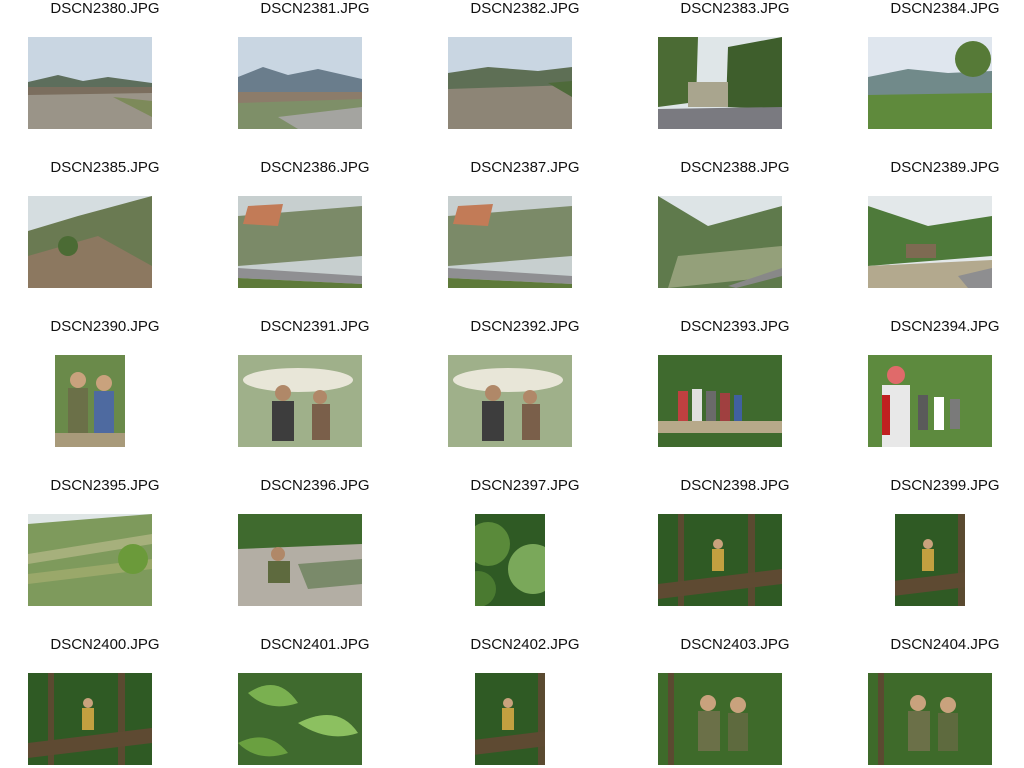 Image resolution: width=1024 pixels, height=768 pixels. Describe the element at coordinates (105, 644) in the screenshot. I see `photo-filename: DSCN2400.JPG` at that location.